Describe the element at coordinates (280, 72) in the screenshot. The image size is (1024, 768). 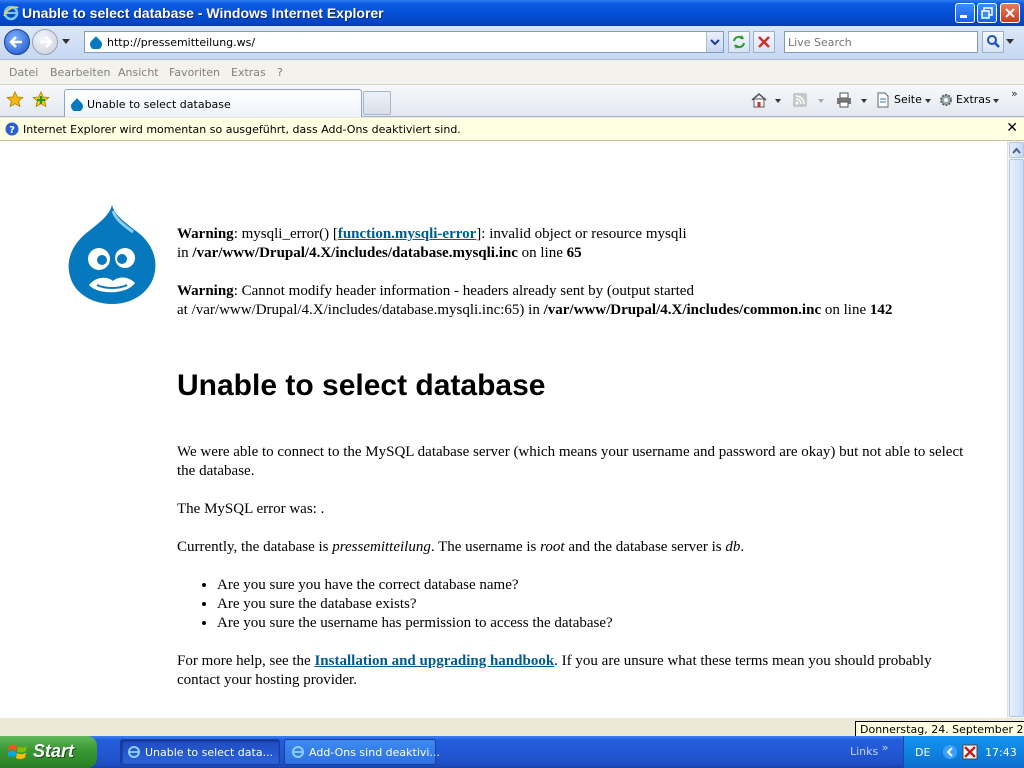
I see `menu-help: ?` at that location.